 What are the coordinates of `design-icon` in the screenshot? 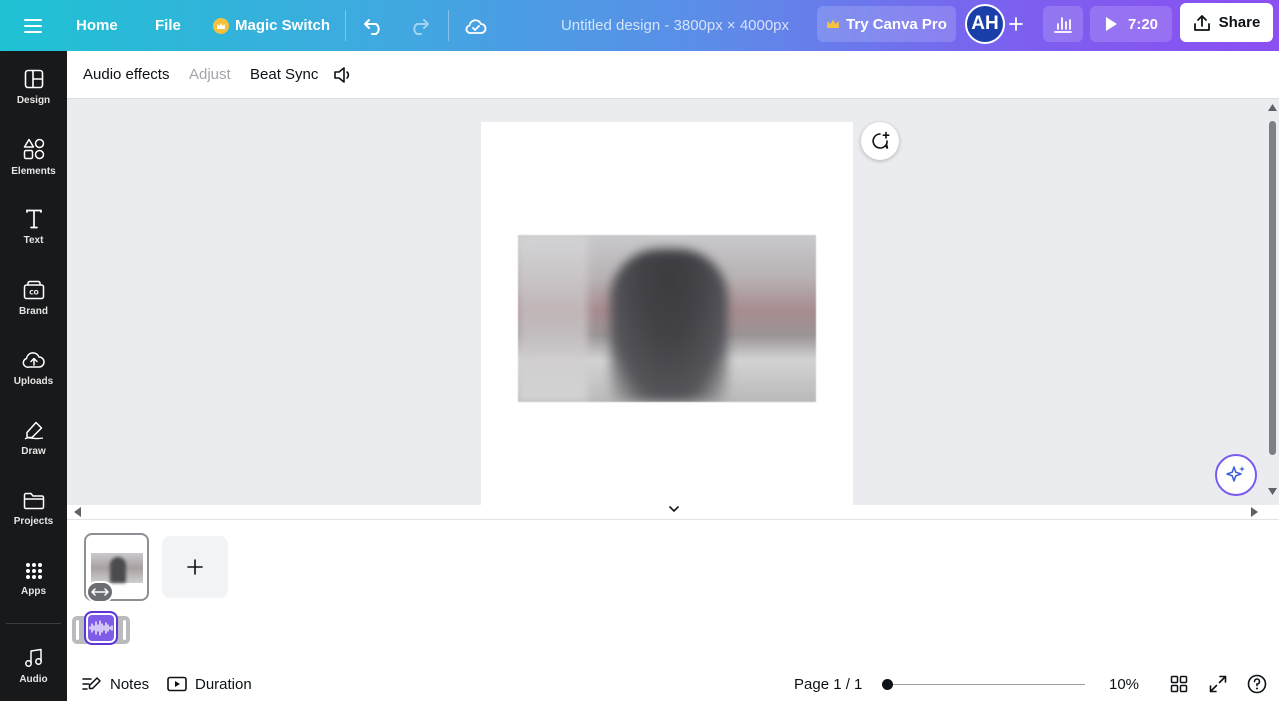 It's located at (33, 78).